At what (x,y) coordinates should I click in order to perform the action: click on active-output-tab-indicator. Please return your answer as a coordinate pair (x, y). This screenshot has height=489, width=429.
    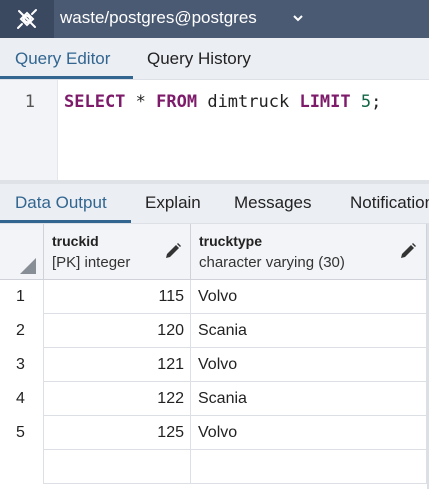
    Looking at the image, I should click on (65, 221).